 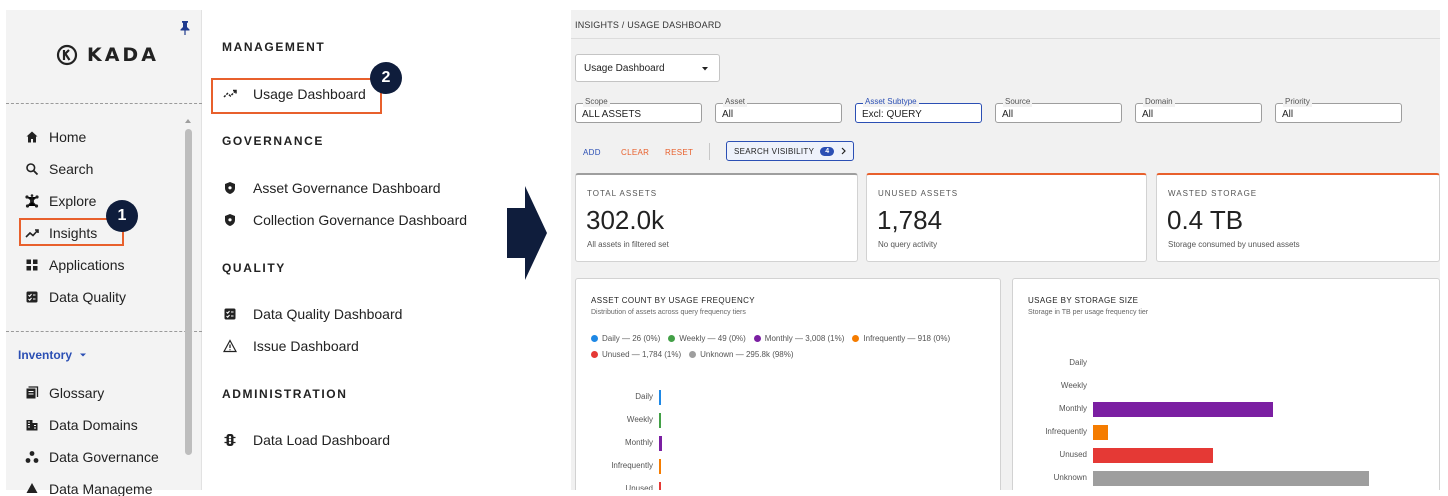 What do you see at coordinates (321, 440) in the screenshot?
I see `menu-item-label: Data Load Dashboard` at bounding box center [321, 440].